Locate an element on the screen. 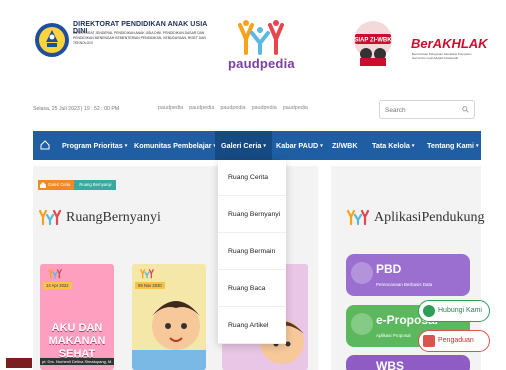  search-icon is located at coordinates (465, 109).